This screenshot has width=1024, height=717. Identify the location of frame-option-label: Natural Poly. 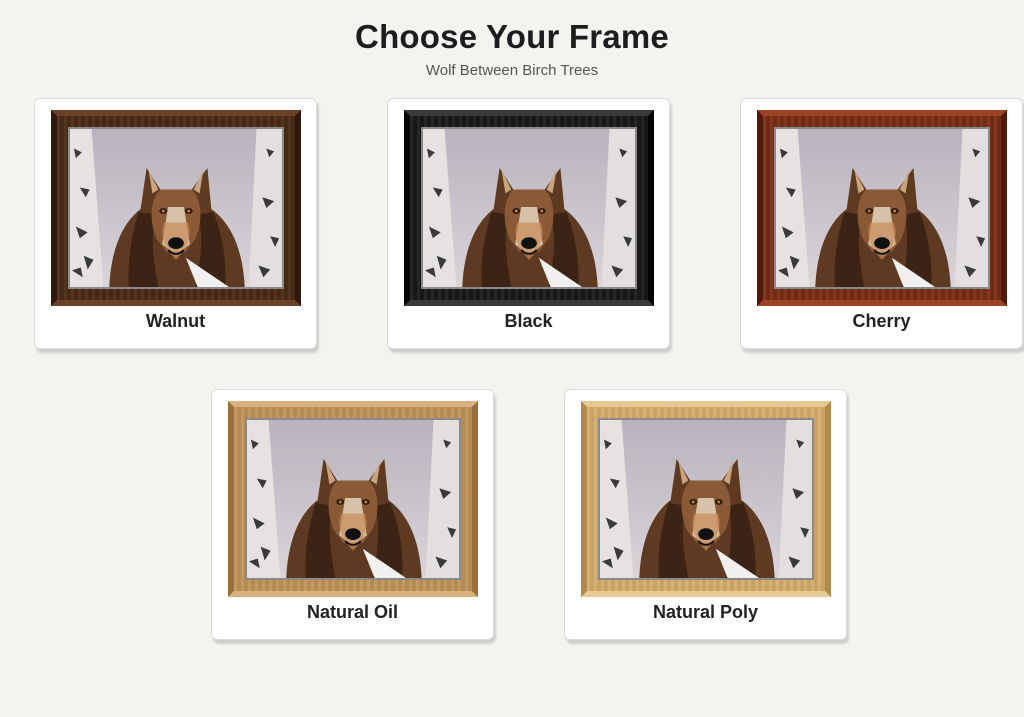
(705, 612).